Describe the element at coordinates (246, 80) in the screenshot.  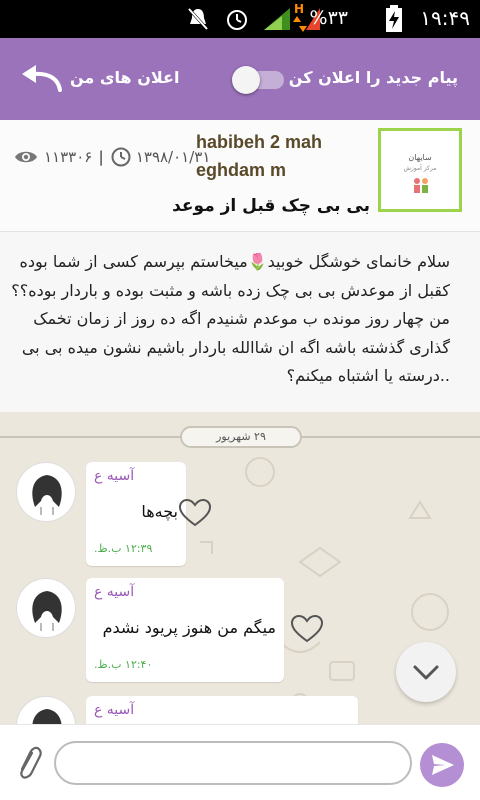
I see `toggle-knob` at that location.